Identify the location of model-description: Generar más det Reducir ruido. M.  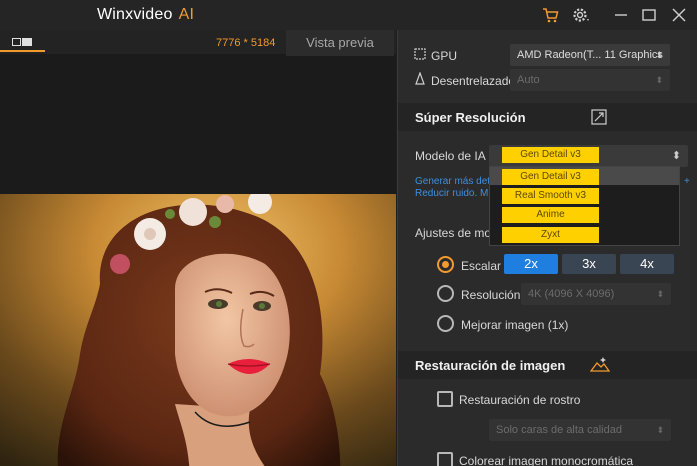
(453, 187).